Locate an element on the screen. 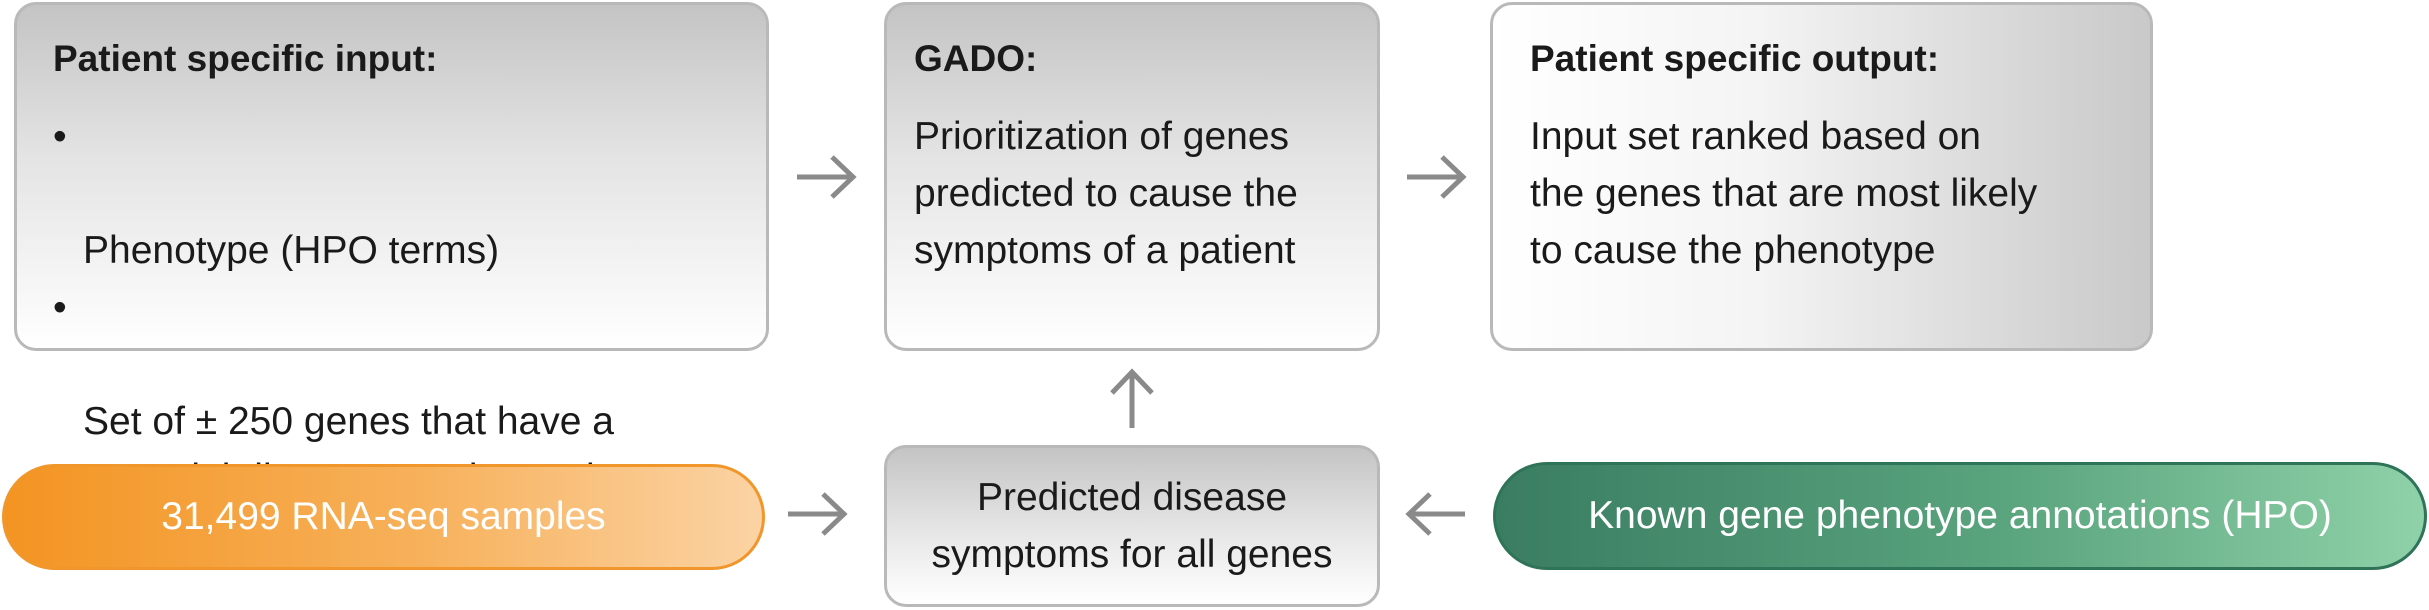 The width and height of the screenshot is (2429, 610). arrow-left-icon is located at coordinates (1435, 514).